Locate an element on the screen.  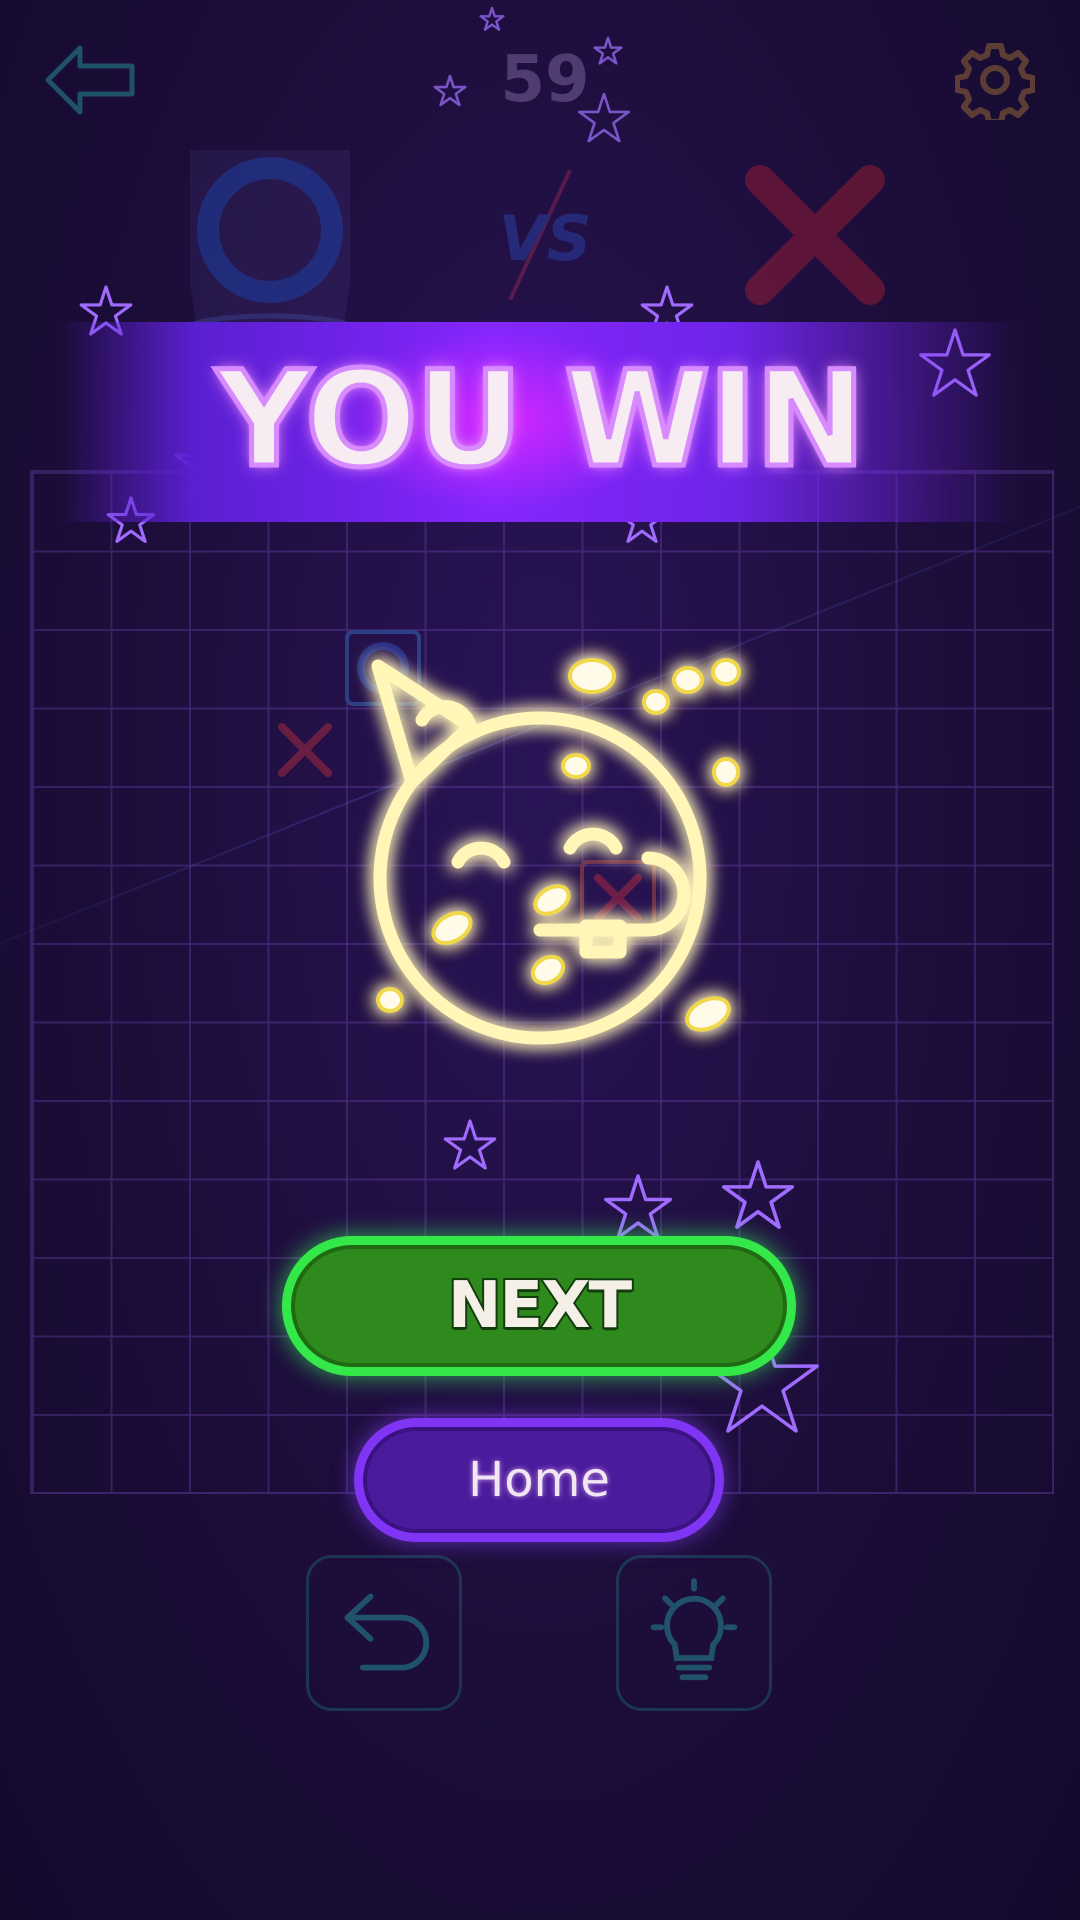
home-button: Home is located at coordinates (539, 1480).